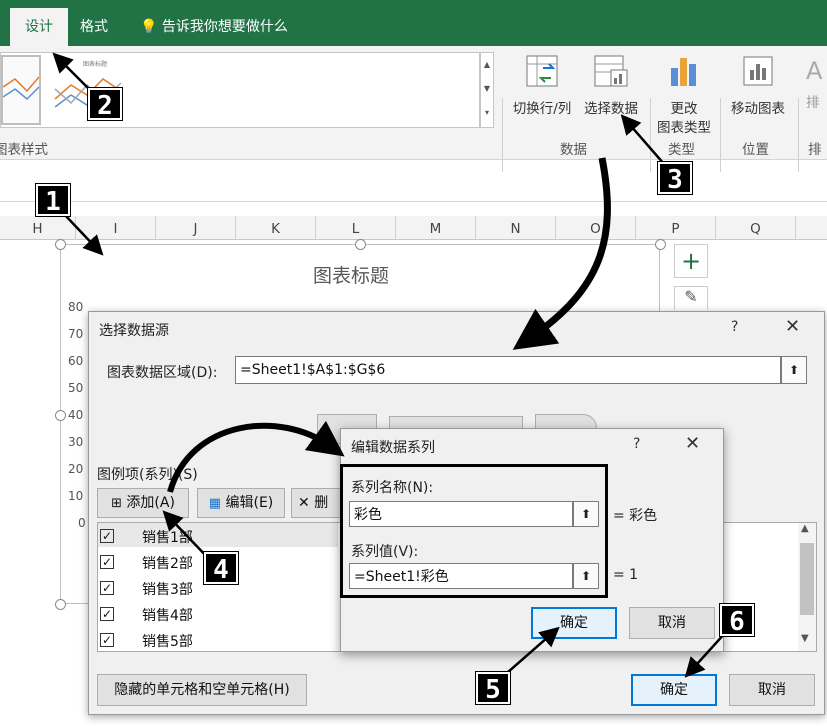 The height and width of the screenshot is (726, 827). I want to click on step-badge-5: 5, so click(493, 688).